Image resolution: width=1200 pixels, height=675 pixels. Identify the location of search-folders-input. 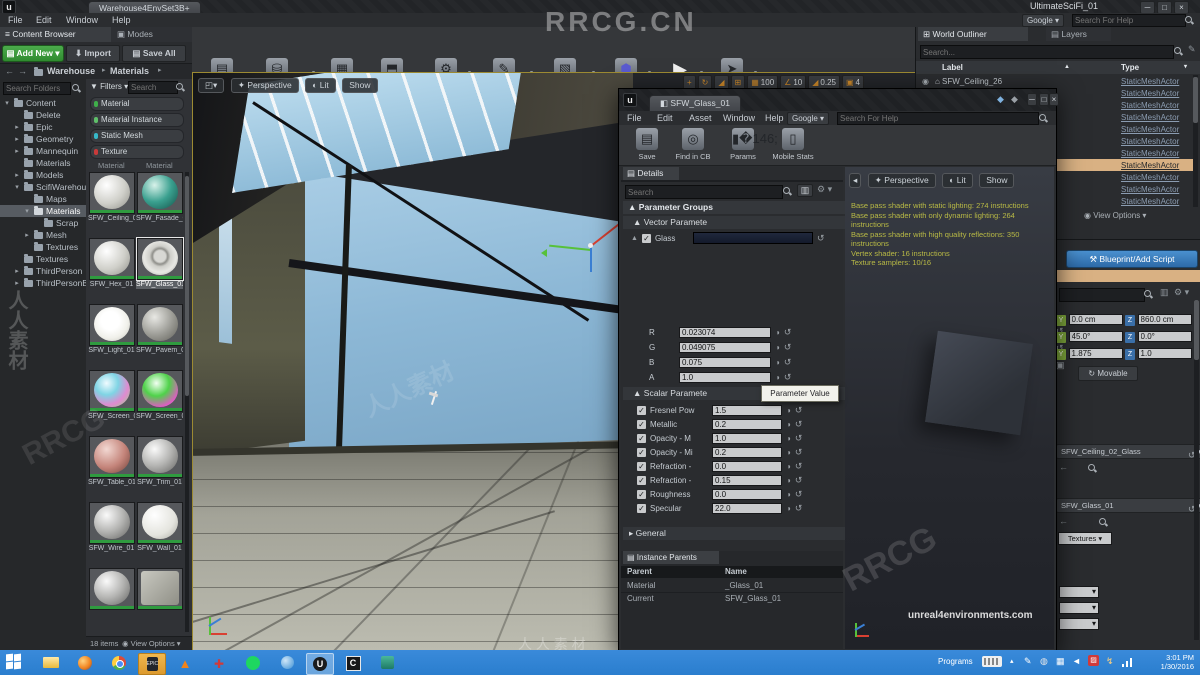
(37, 88).